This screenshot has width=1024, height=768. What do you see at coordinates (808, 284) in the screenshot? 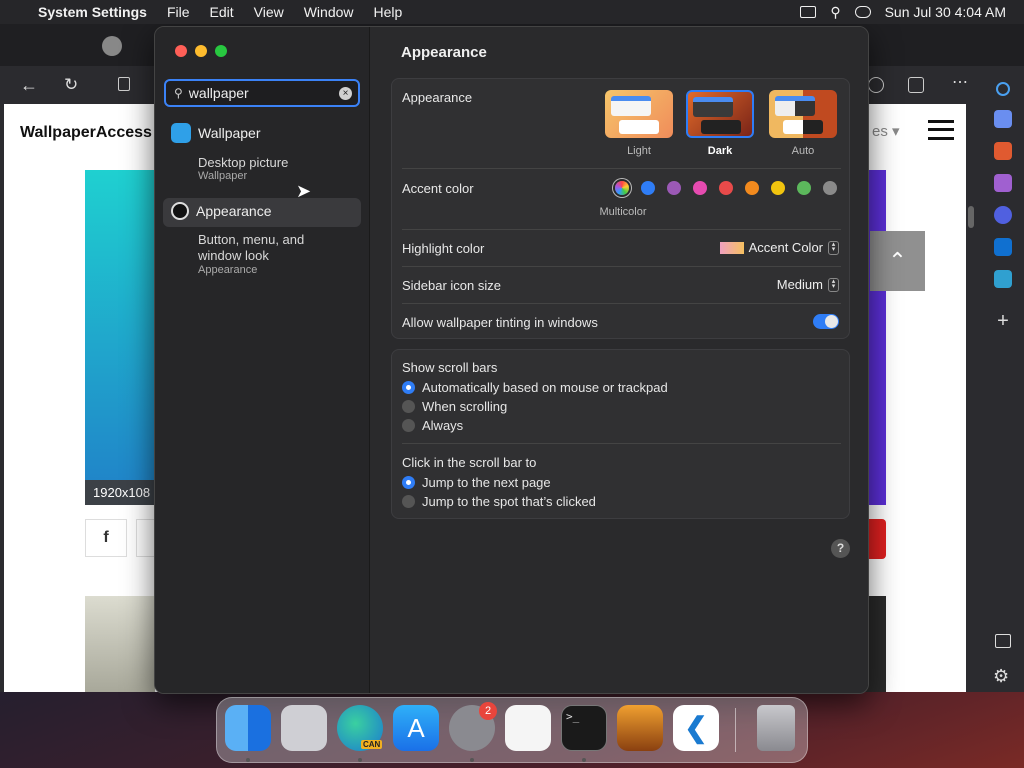
I see `sidebar-icon-size-popup: Medium ▴ ▾` at bounding box center [808, 284].